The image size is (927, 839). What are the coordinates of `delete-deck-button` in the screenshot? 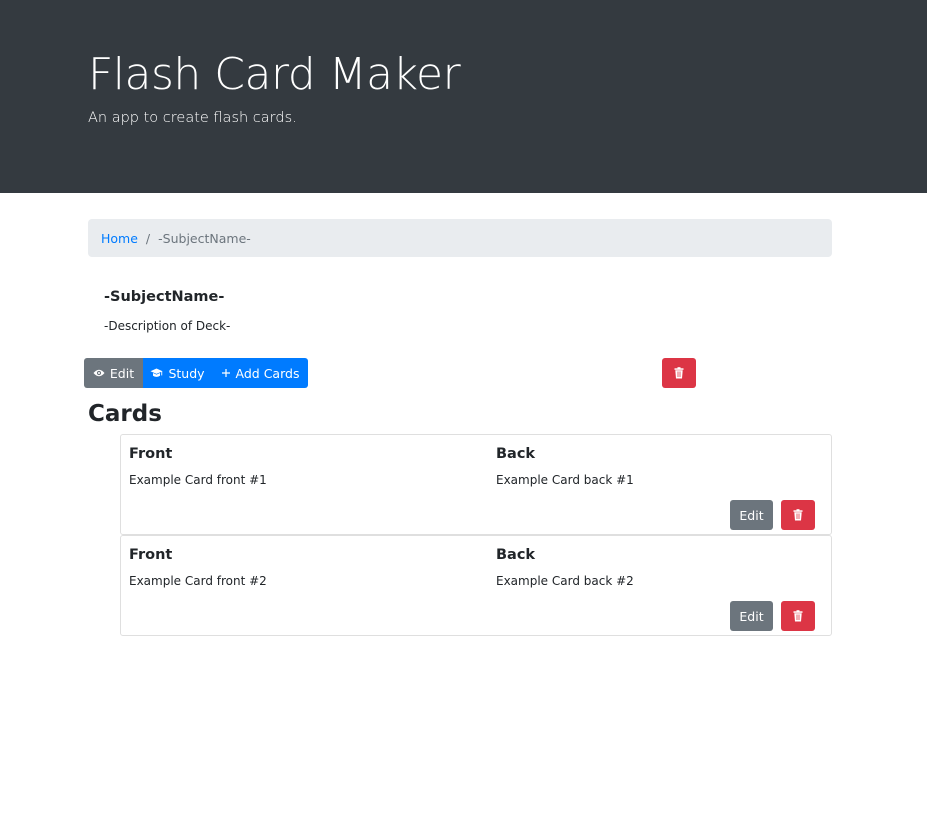 It's located at (679, 373).